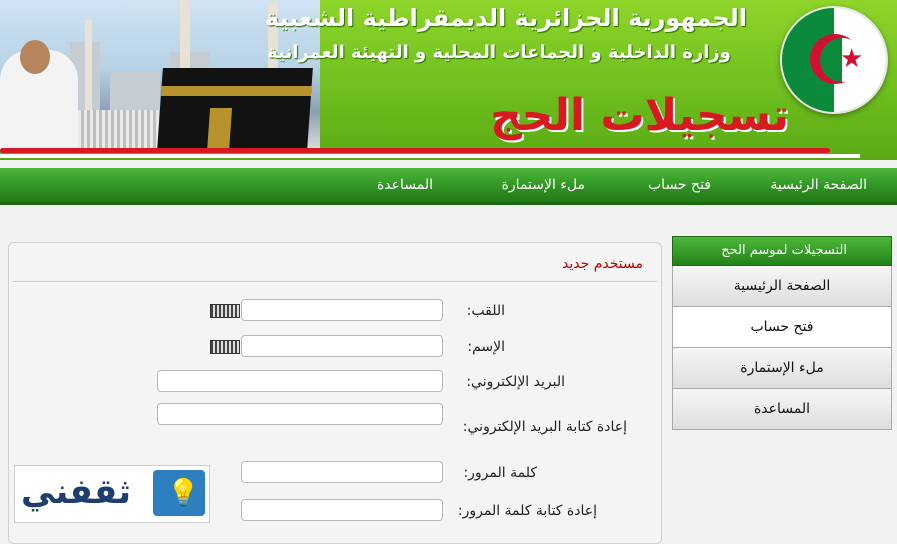  Describe the element at coordinates (679, 185) in the screenshot. I see `nav-open-account: فتح حساب` at that location.